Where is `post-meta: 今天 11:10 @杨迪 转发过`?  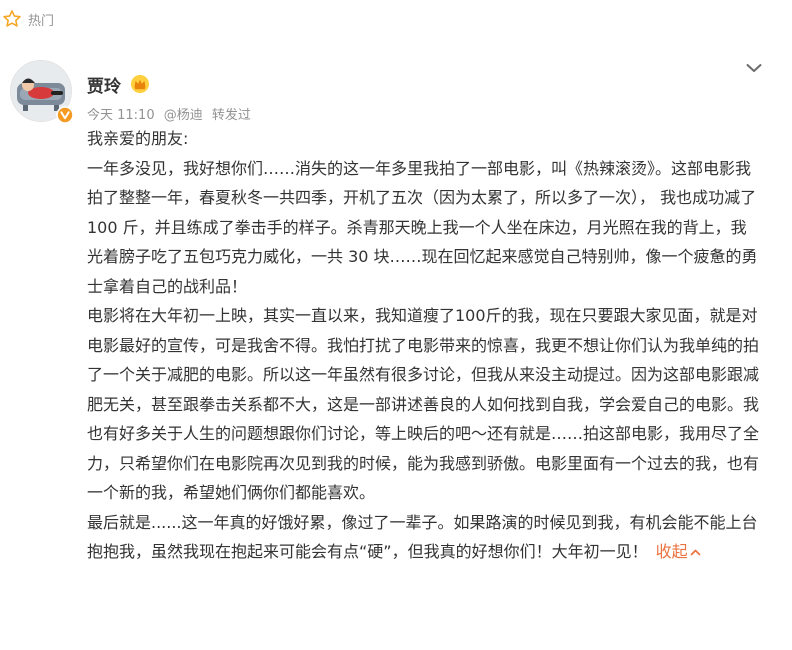 post-meta: 今天 11:10 @杨迪 转发过 is located at coordinates (171, 113).